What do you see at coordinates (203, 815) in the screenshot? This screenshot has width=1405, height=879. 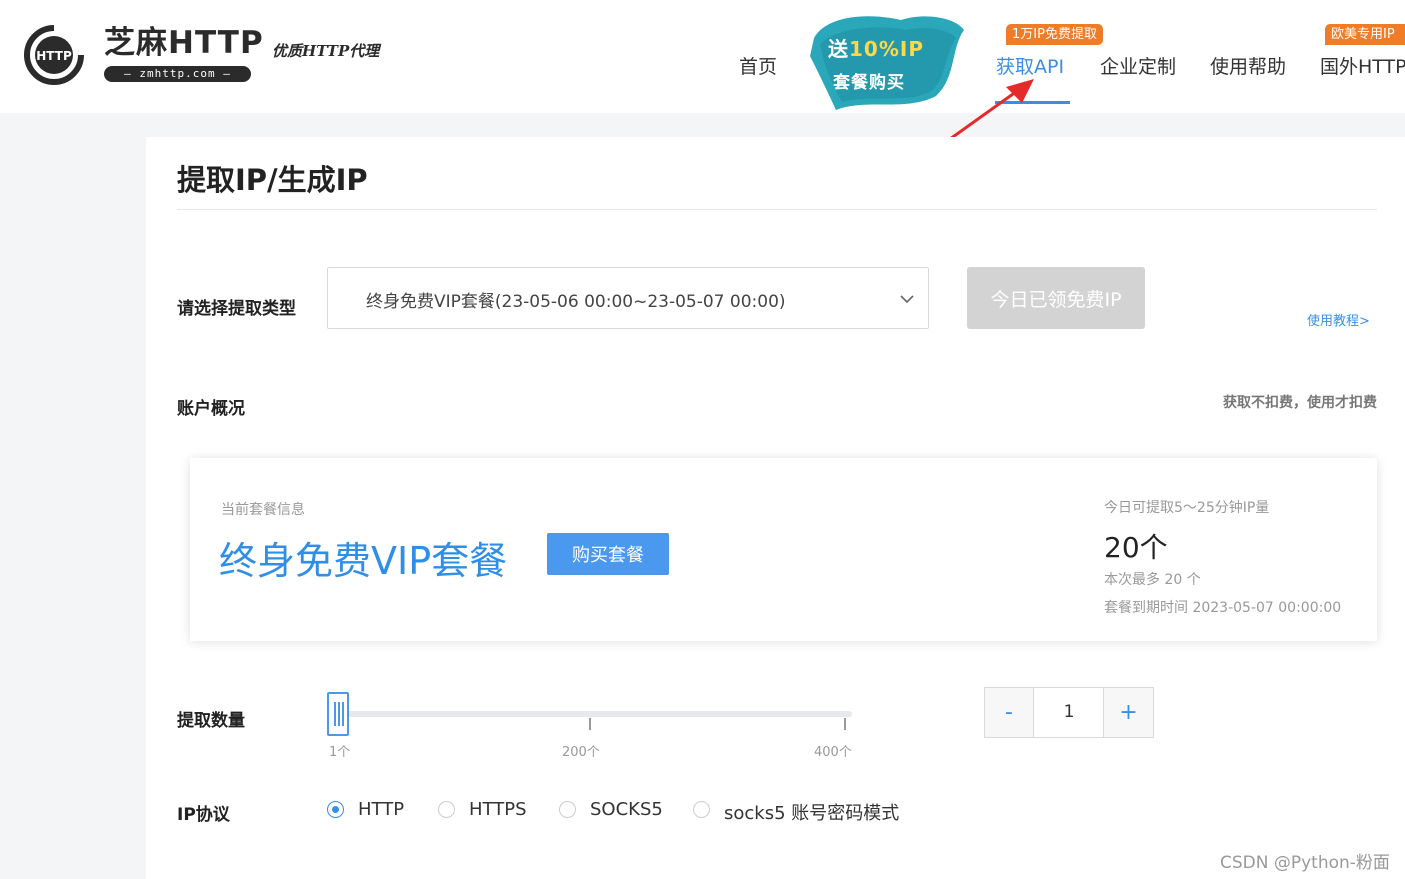 I see `protocol-label: IP协议` at bounding box center [203, 815].